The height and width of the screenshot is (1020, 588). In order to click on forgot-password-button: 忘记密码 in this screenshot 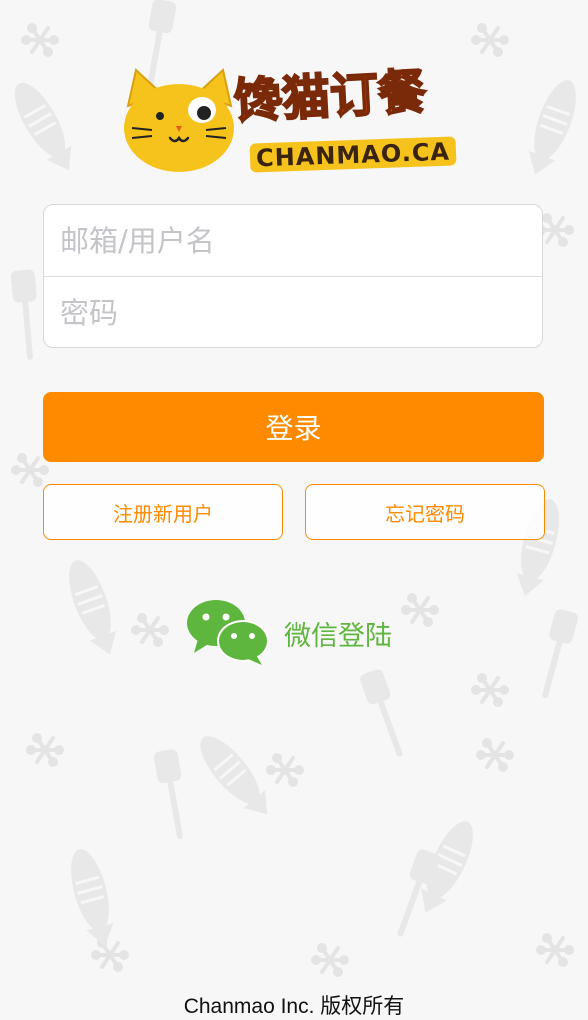, I will do `click(425, 512)`.